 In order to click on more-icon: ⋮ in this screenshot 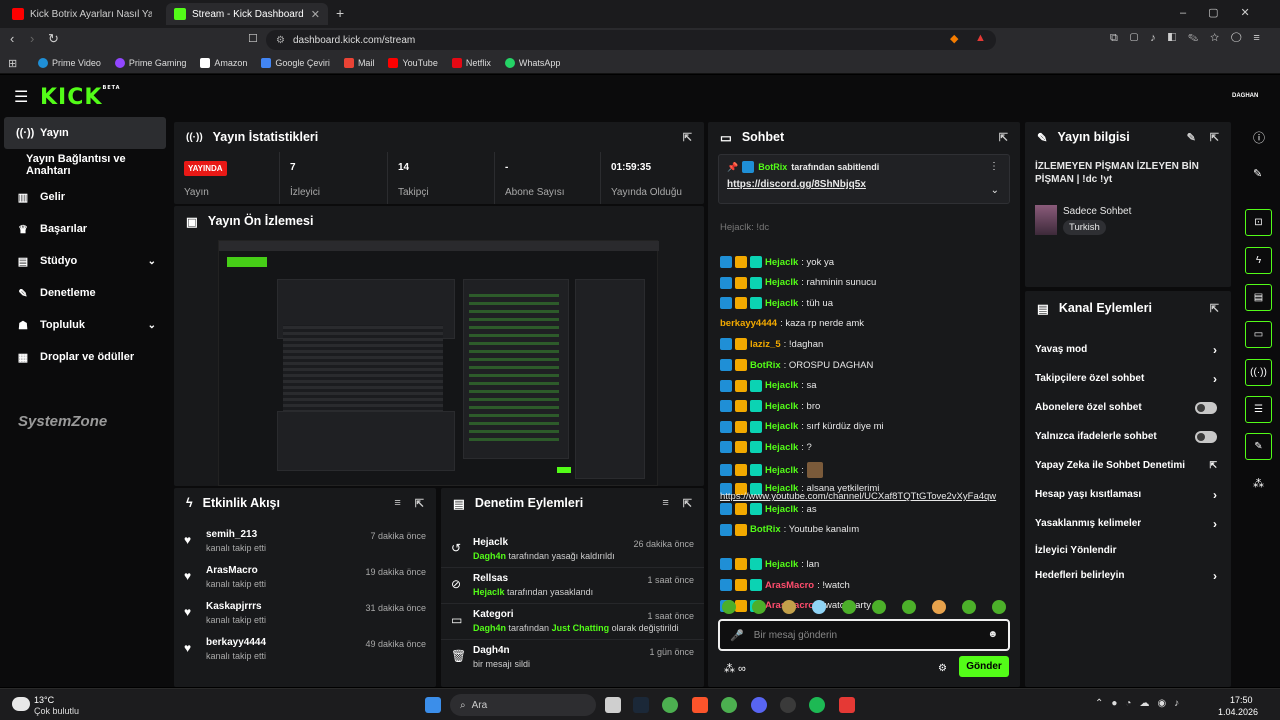, I will do `click(994, 166)`.